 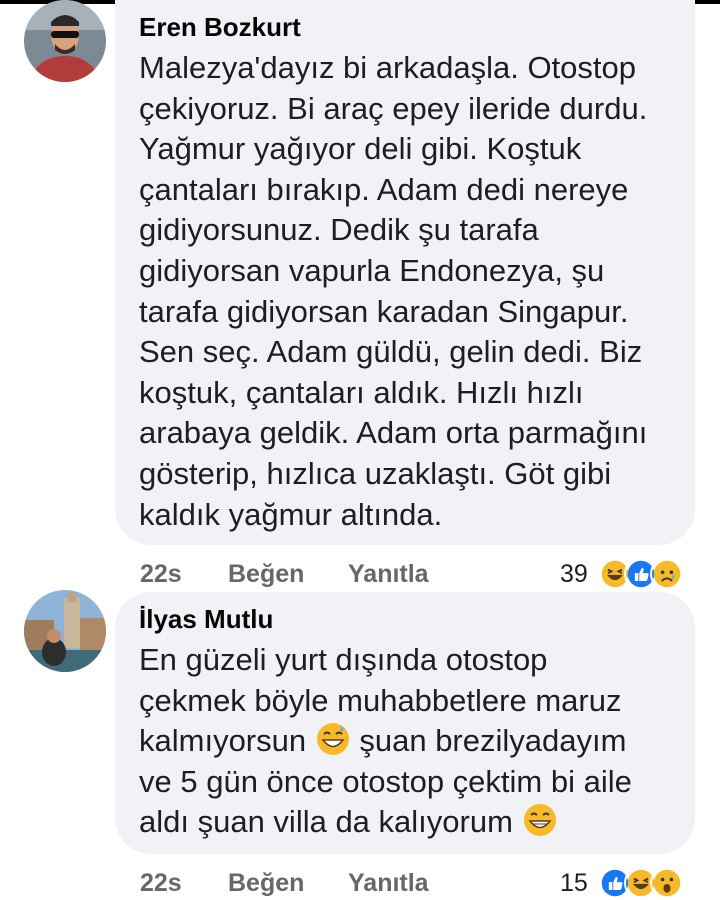 I want to click on comment-2-line: En güzeli yurt dışında otostop, so click(x=343, y=659).